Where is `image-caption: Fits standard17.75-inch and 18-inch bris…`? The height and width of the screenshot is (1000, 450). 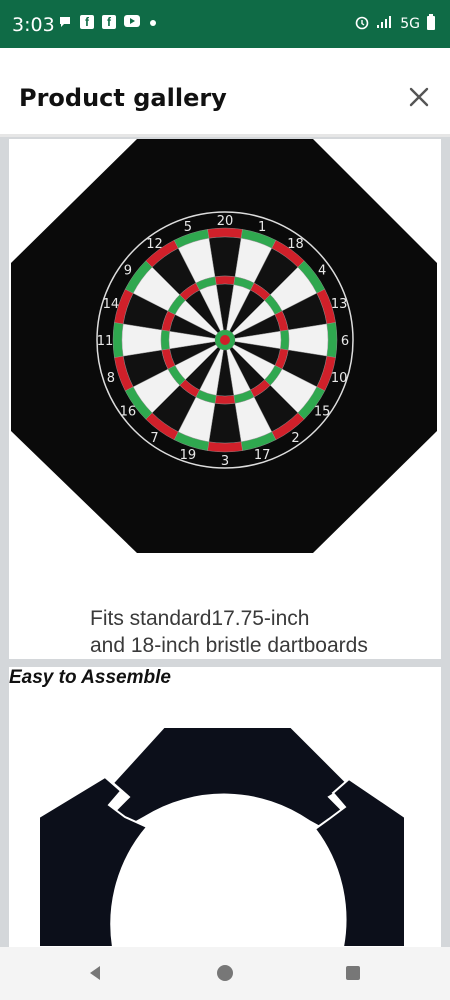 image-caption: Fits standard17.75-inch and 18-inch bris… is located at coordinates (229, 632).